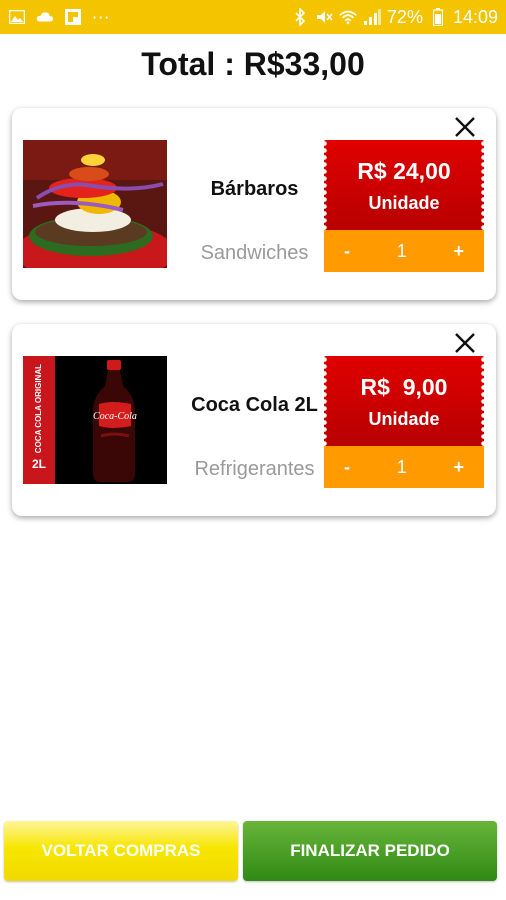  Describe the element at coordinates (404, 401) in the screenshot. I see `price-tag: R$ 9,00 Unidade` at that location.